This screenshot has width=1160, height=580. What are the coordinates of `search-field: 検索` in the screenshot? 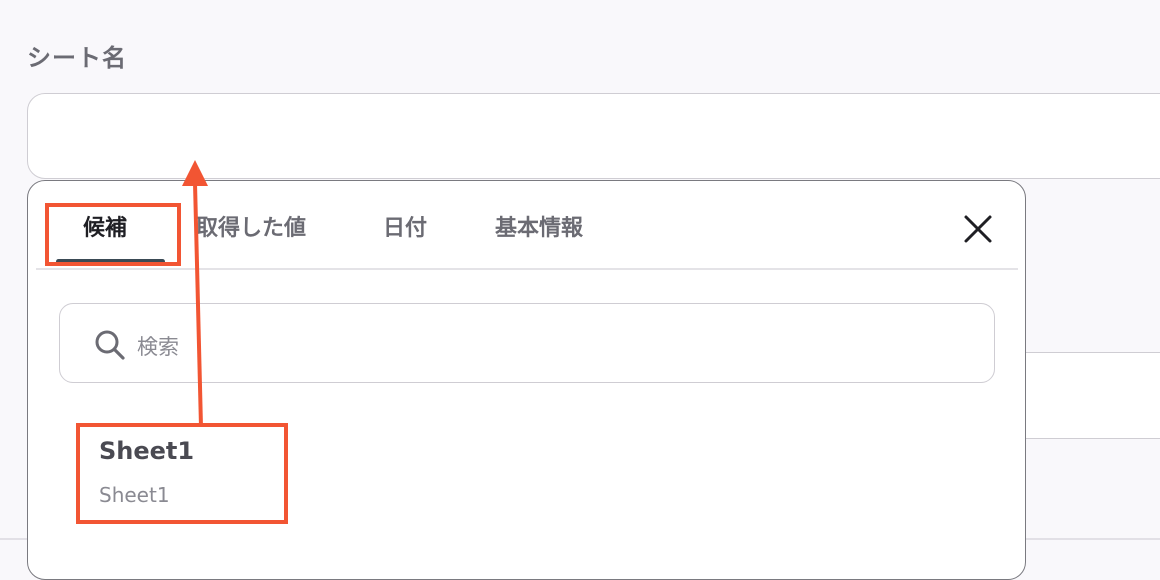 It's located at (527, 343).